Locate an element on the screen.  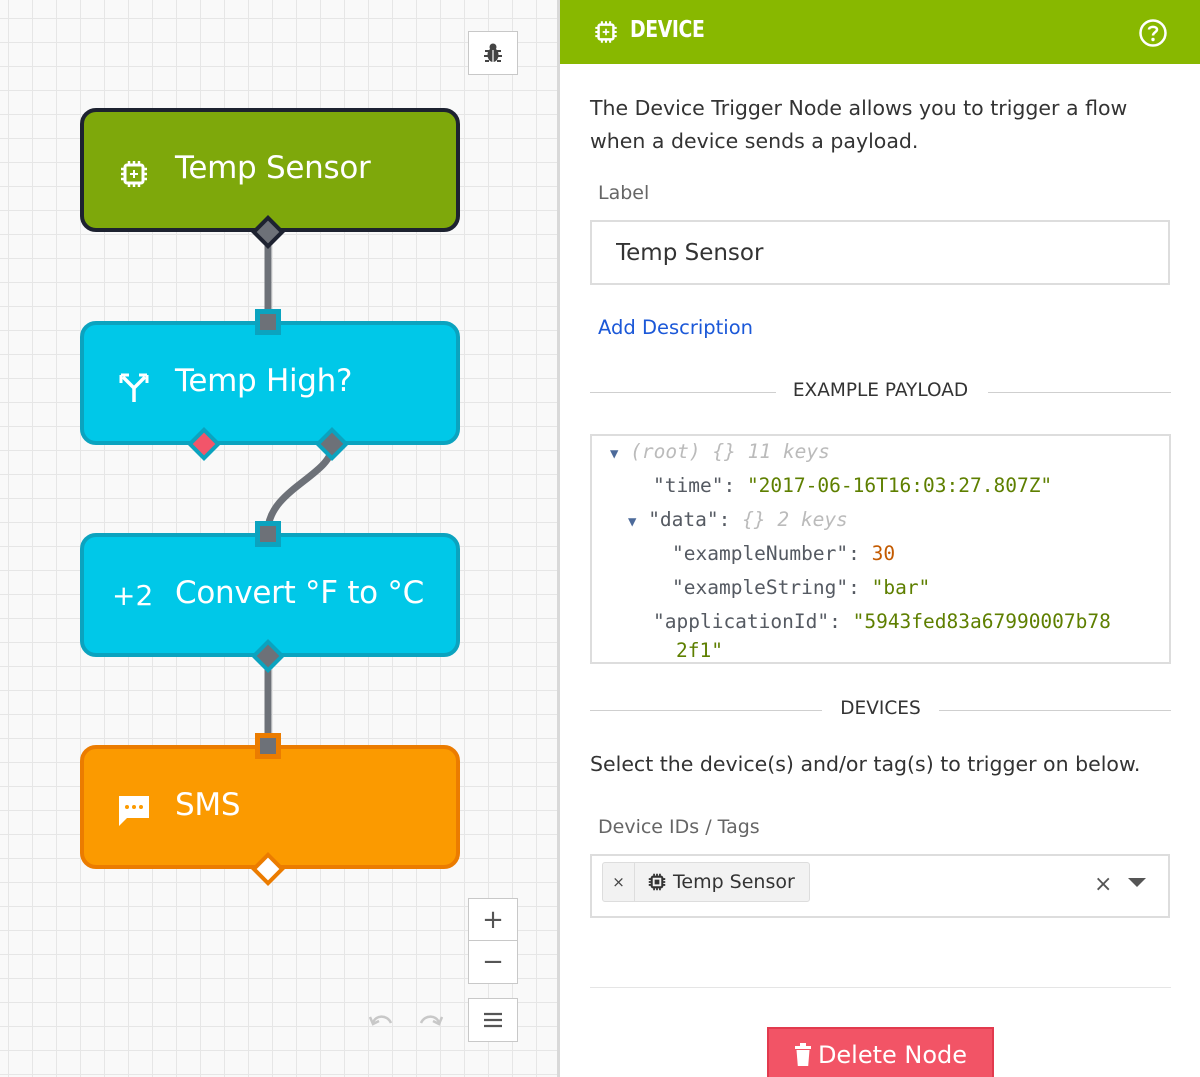
port-sms-in is located at coordinates (268, 746).